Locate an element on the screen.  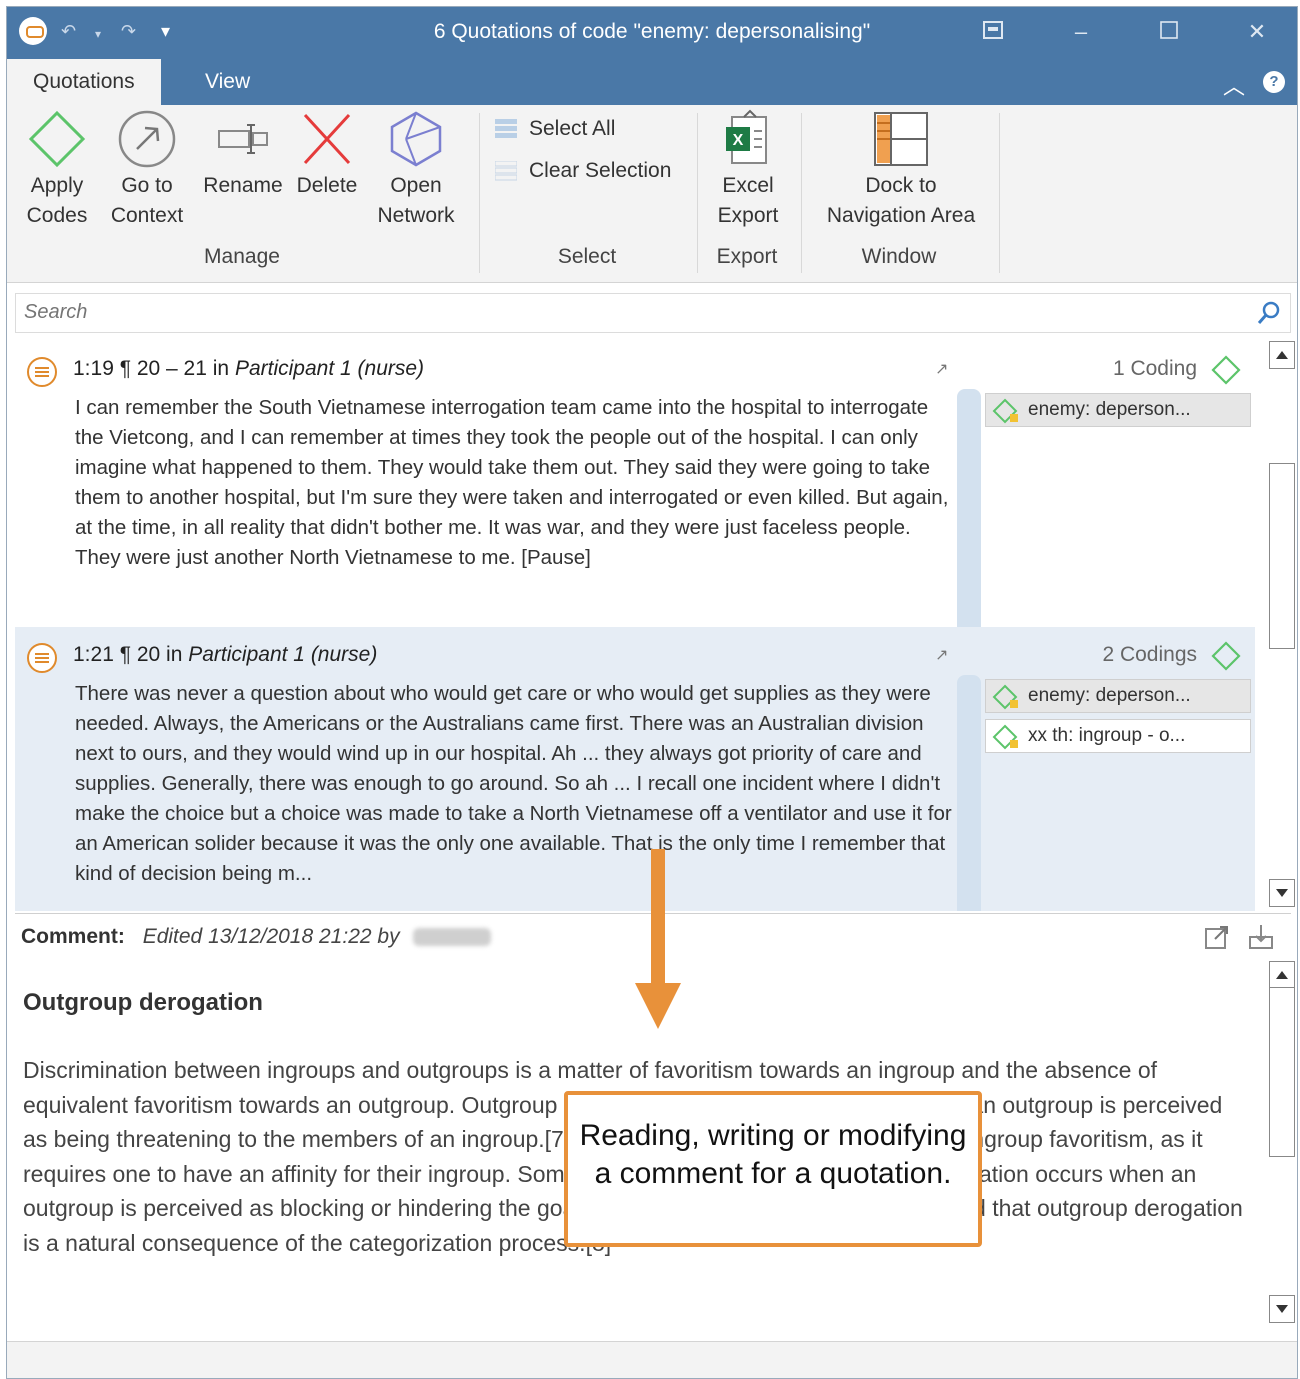
apply-codes-icon is located at coordinates (57, 139).